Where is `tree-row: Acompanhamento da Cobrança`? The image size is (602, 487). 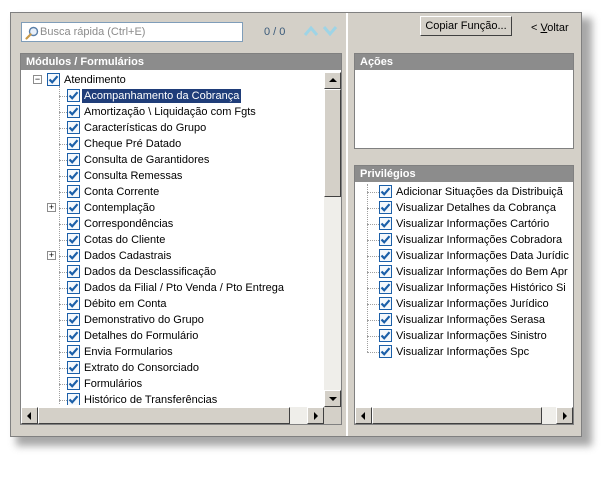 tree-row: Acompanhamento da Cobrança is located at coordinates (172, 96).